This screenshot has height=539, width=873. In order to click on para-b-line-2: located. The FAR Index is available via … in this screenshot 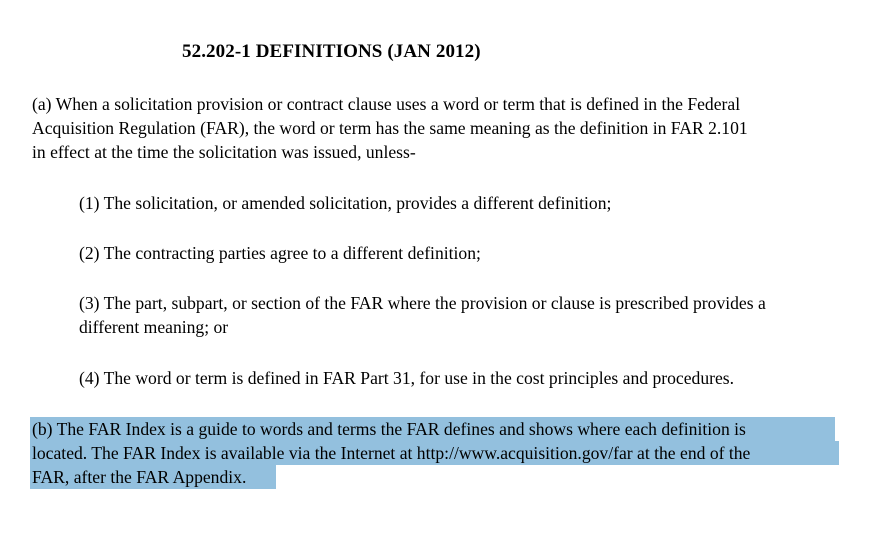, I will do `click(391, 453)`.